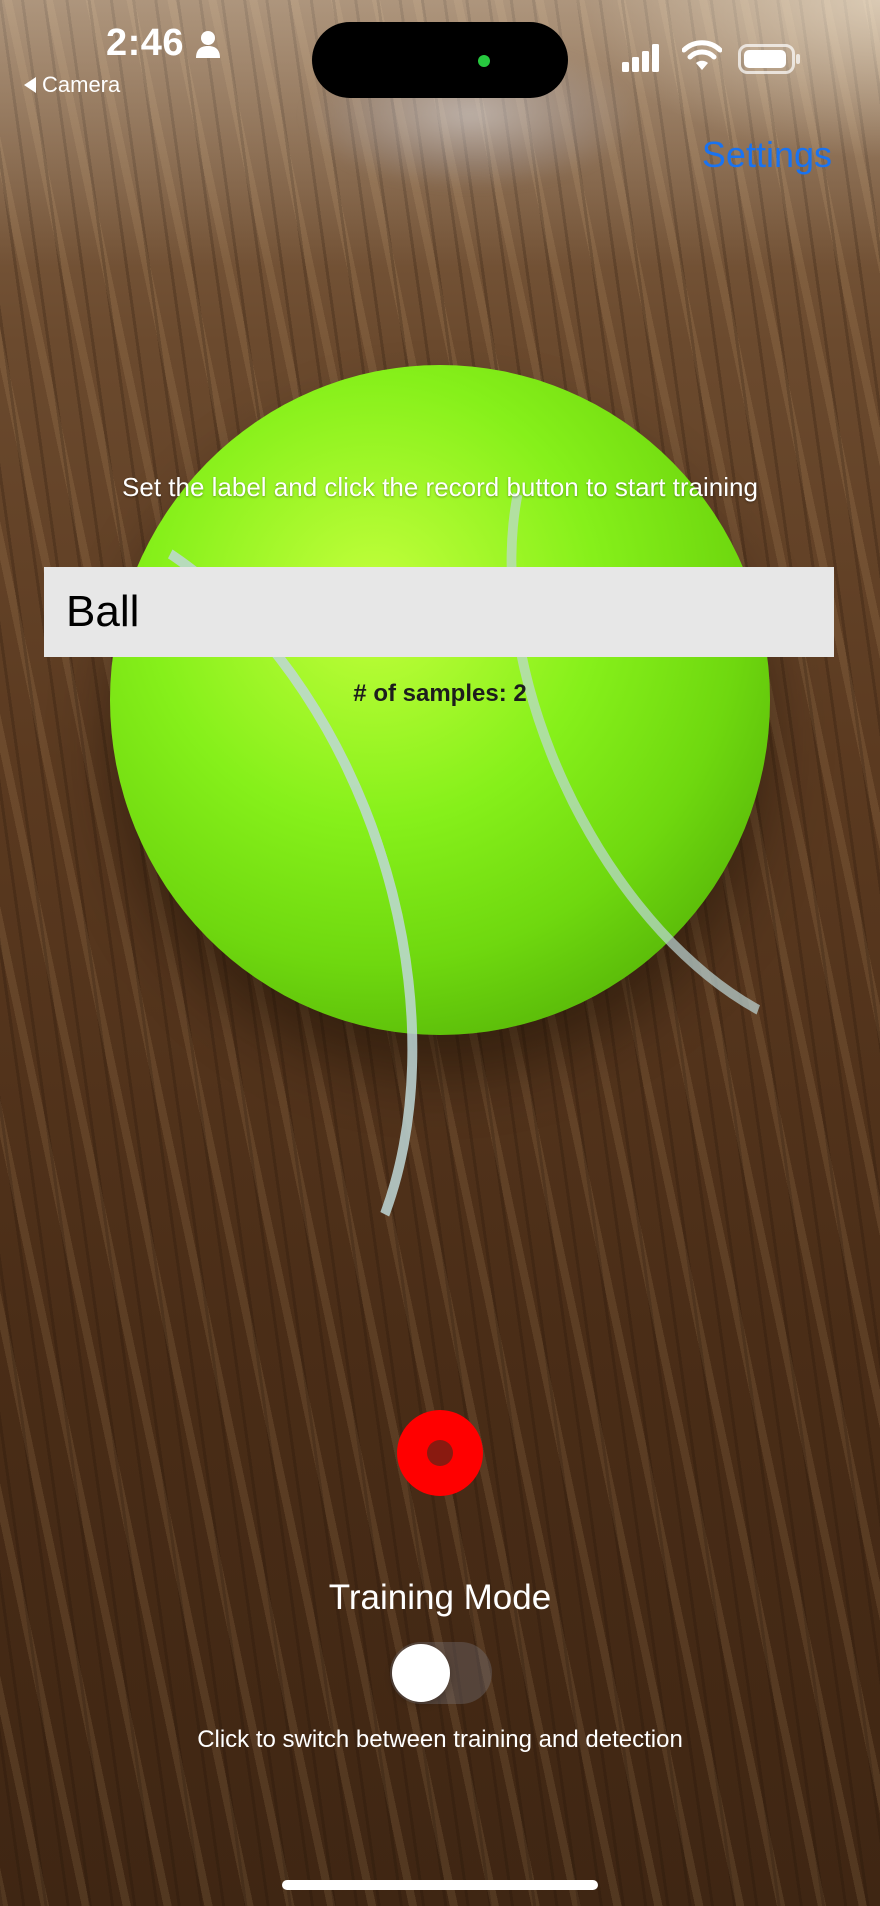  What do you see at coordinates (439, 612) in the screenshot?
I see `label-input` at bounding box center [439, 612].